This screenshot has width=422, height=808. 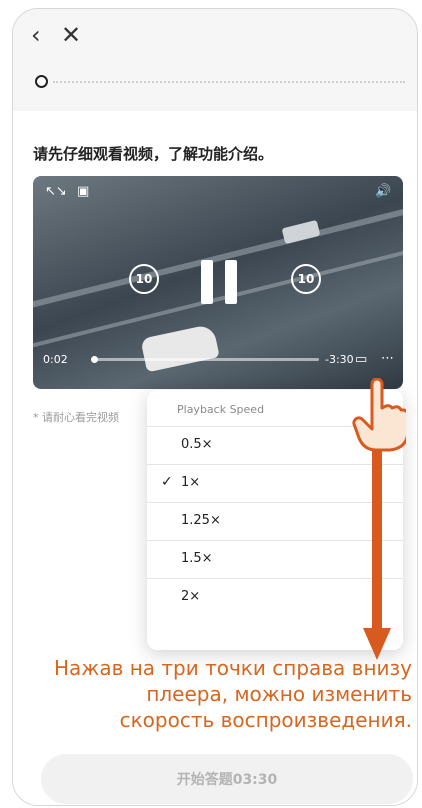 I want to click on instruction-text: 请先仔细观看视频，了解功能介绍。, so click(x=153, y=154).